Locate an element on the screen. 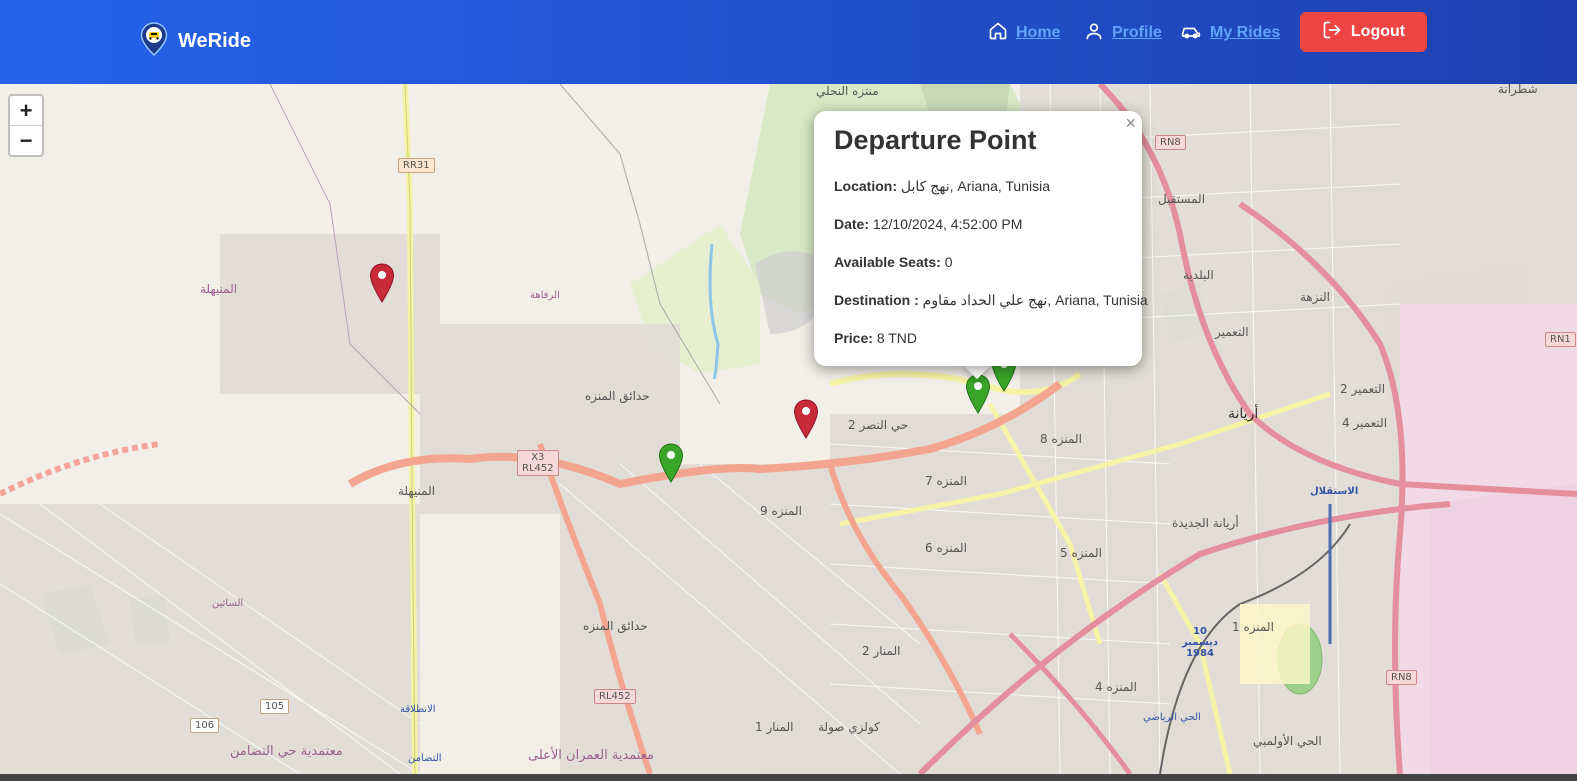  map-label: 10 ديسمبر 1984 is located at coordinates (1200, 642).